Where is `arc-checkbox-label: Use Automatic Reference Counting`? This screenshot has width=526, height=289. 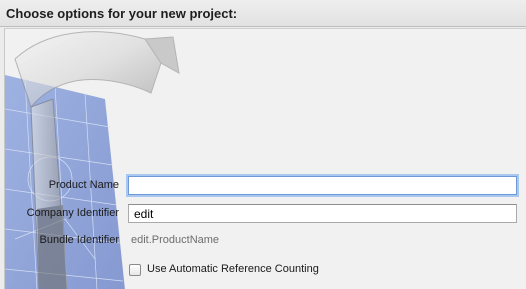 arc-checkbox-label: Use Automatic Reference Counting is located at coordinates (233, 269).